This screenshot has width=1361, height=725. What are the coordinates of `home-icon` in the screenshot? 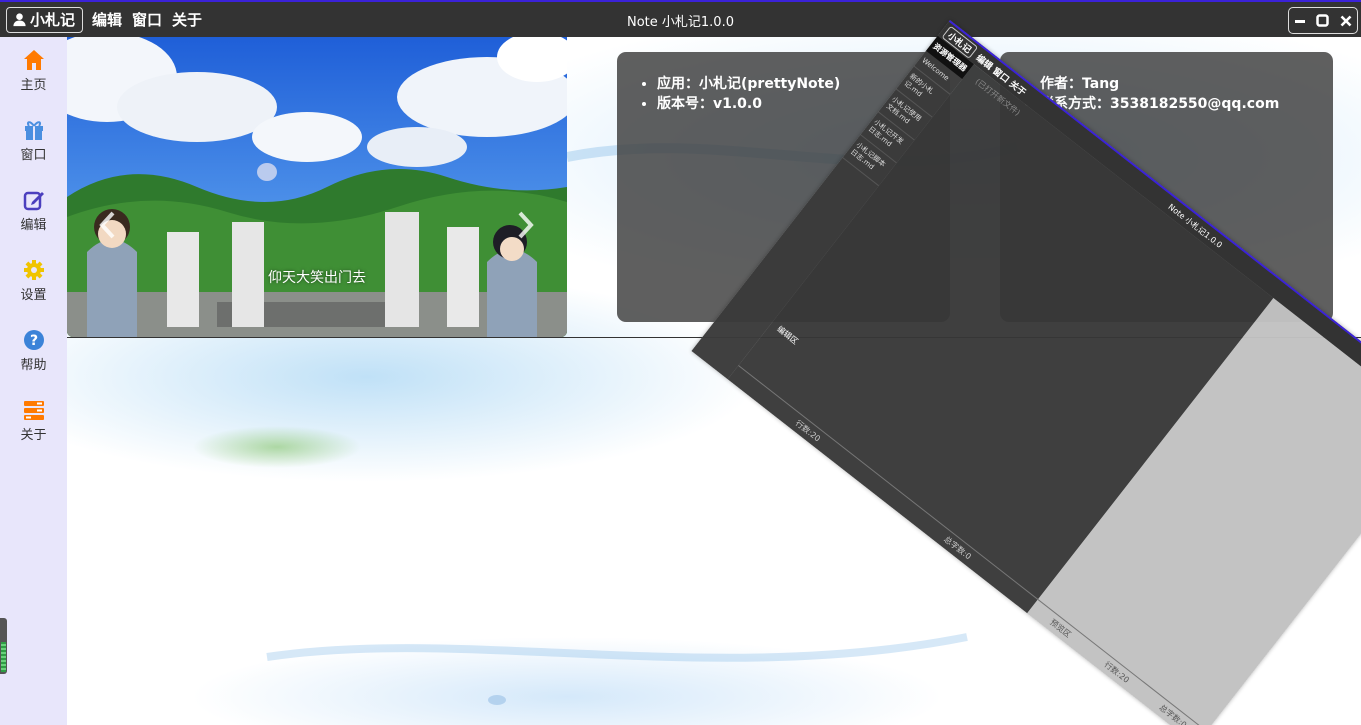 It's located at (34, 60).